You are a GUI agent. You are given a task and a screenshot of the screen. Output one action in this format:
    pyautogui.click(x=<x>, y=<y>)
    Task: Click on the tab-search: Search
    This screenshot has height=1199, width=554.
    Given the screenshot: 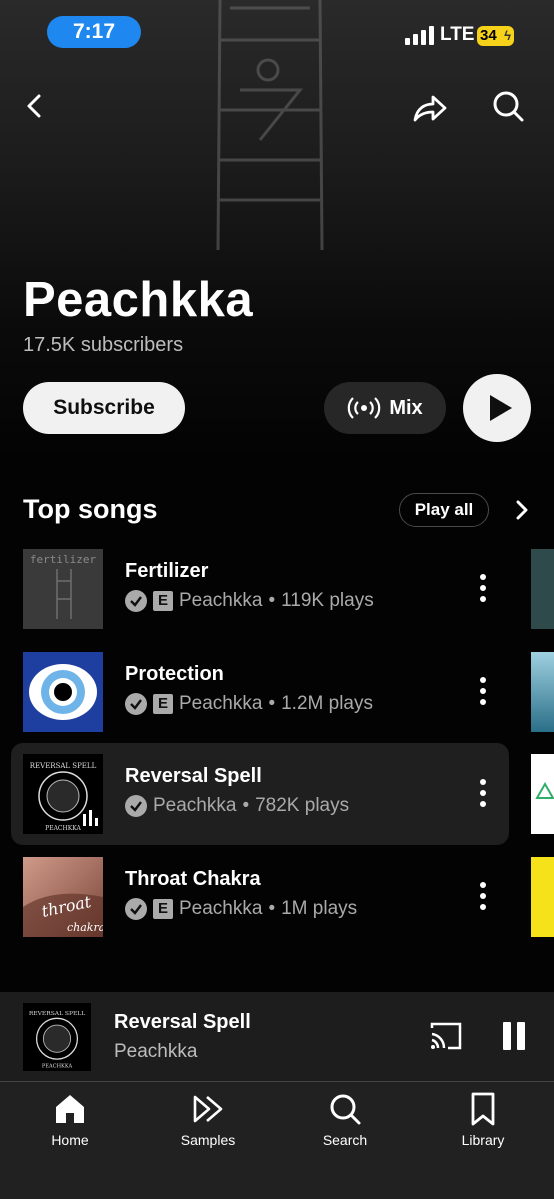 What is the action you would take?
    pyautogui.click(x=345, y=1119)
    